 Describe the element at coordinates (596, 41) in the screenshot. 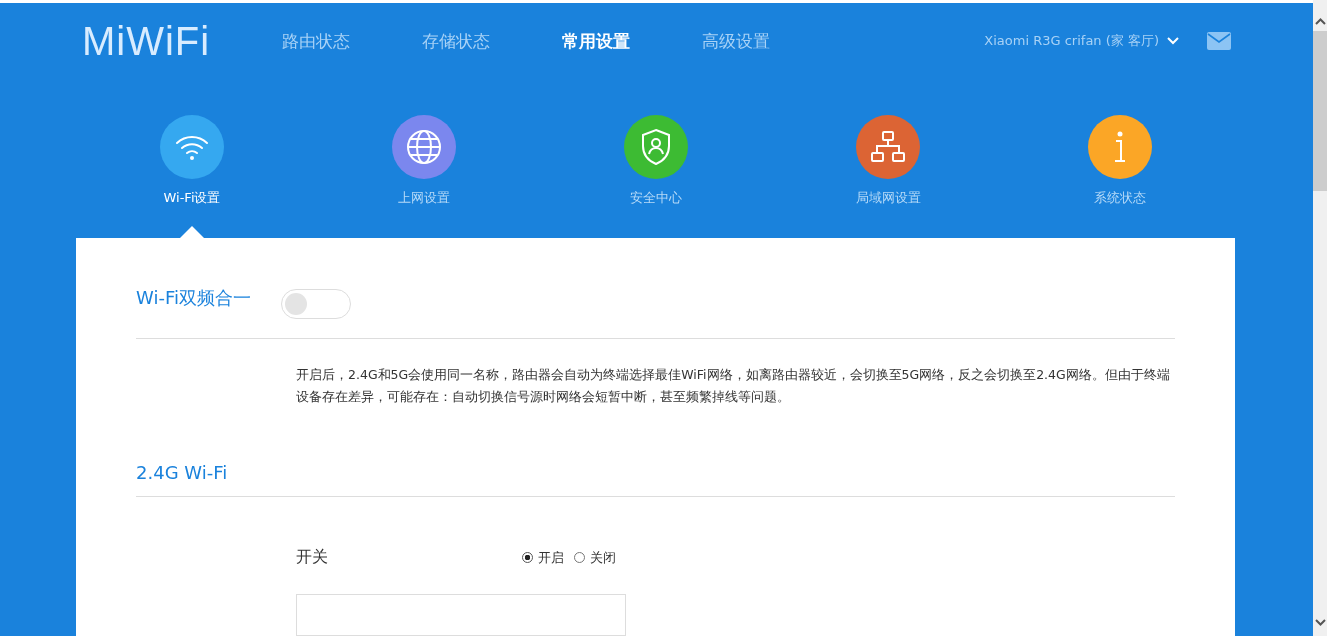

I see `nav-tab: 常用设置` at that location.